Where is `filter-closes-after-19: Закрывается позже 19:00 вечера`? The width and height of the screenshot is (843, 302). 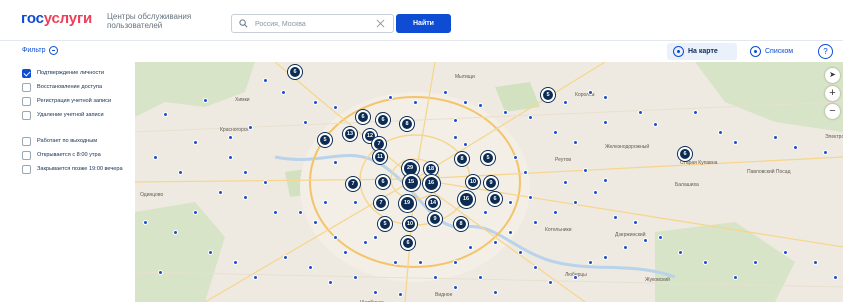 filter-closes-after-19: Закрывается позже 19:00 вечера is located at coordinates (77, 169).